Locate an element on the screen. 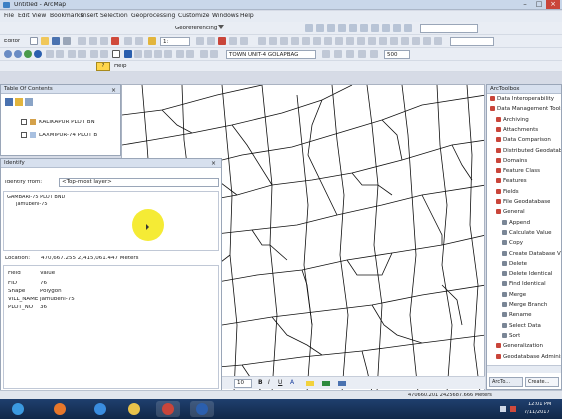  layer-combo: TOWN UNIT-4 GOLAPBAG is located at coordinates (271, 54).